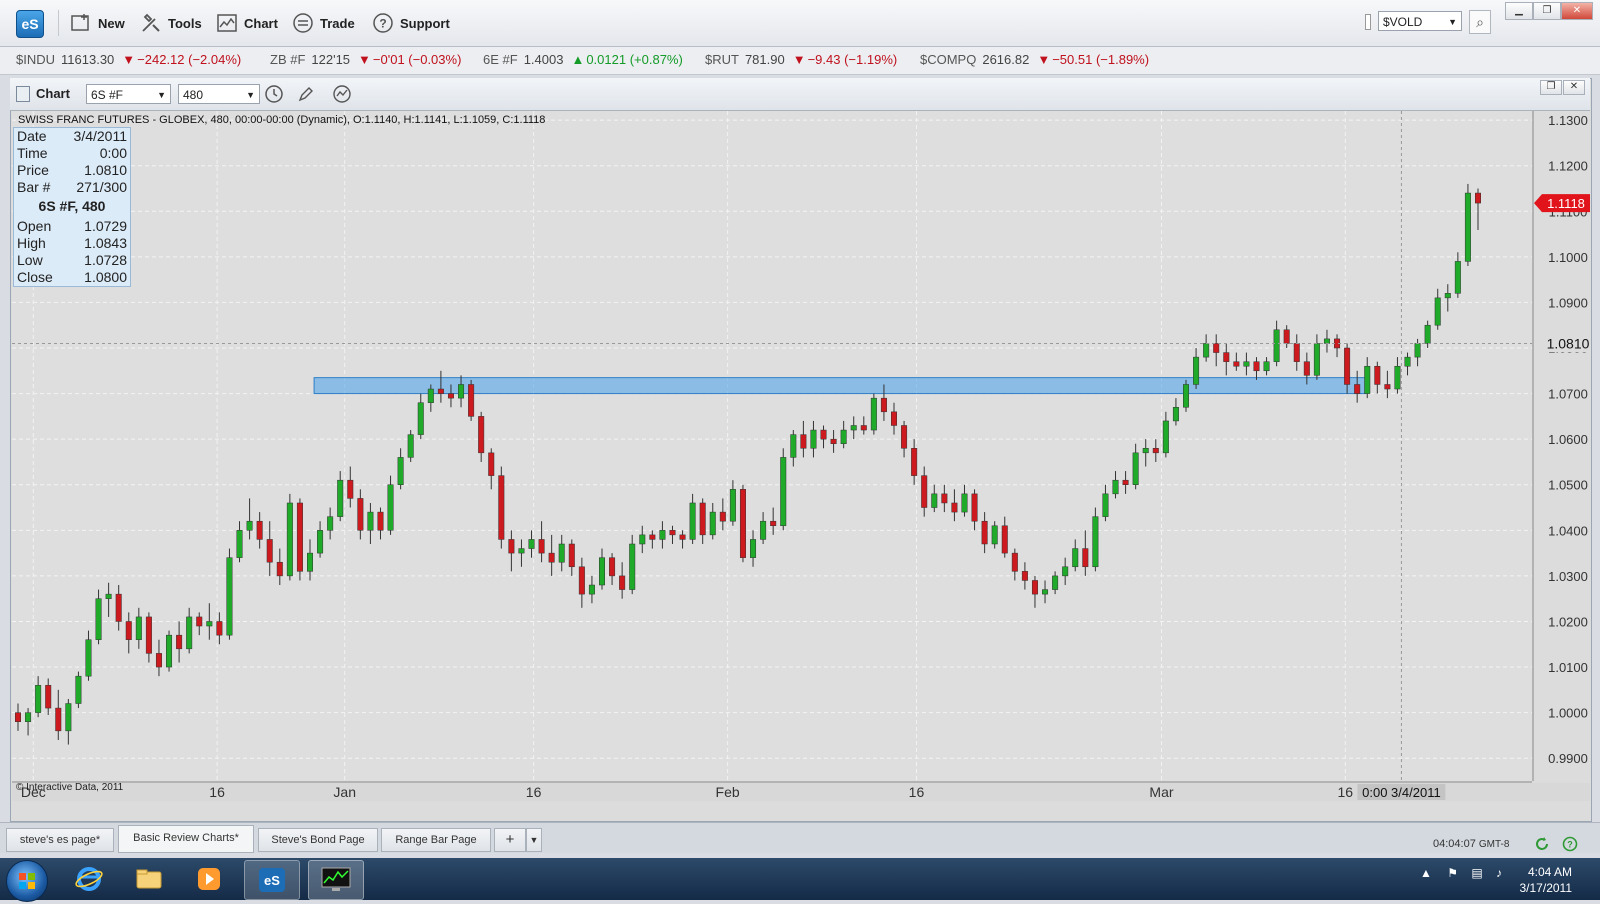 The width and height of the screenshot is (1600, 904). Describe the element at coordinates (1519, 11) in the screenshot. I see `minimize-button: ▁` at that location.